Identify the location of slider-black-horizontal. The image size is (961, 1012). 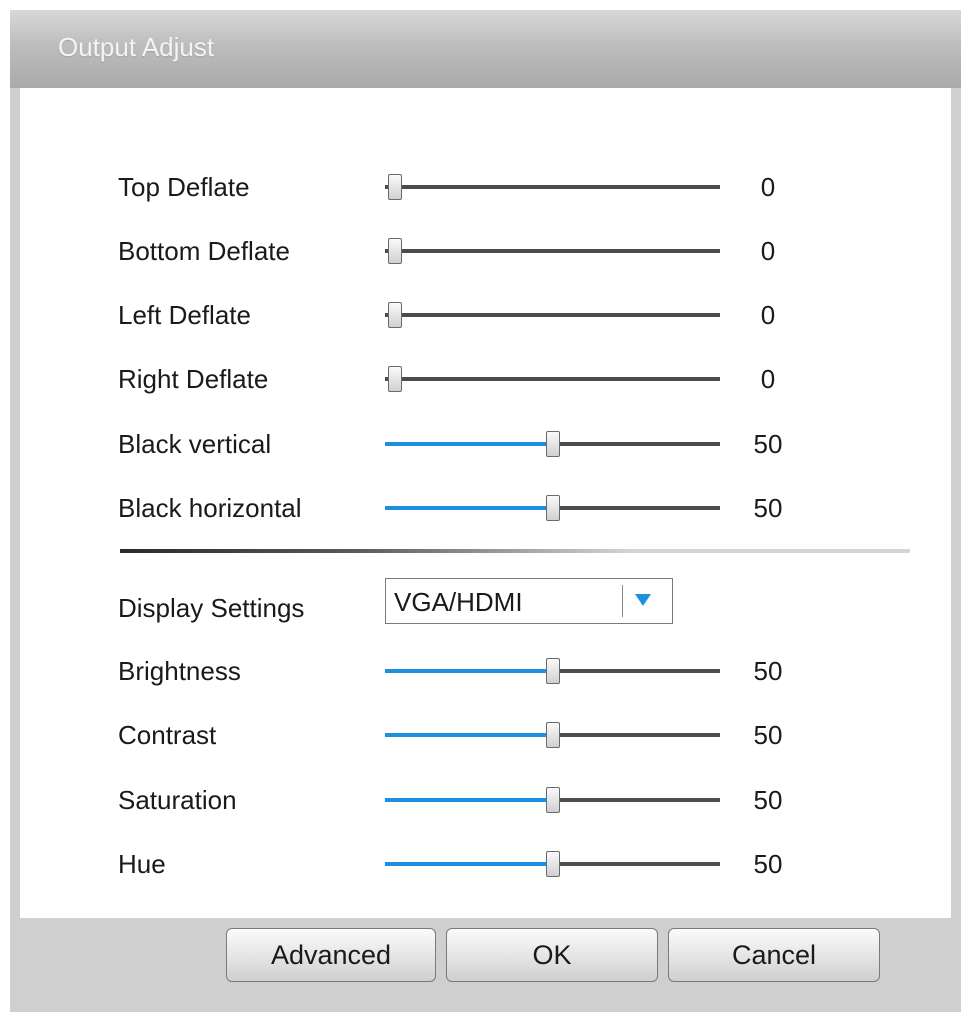
(552, 508).